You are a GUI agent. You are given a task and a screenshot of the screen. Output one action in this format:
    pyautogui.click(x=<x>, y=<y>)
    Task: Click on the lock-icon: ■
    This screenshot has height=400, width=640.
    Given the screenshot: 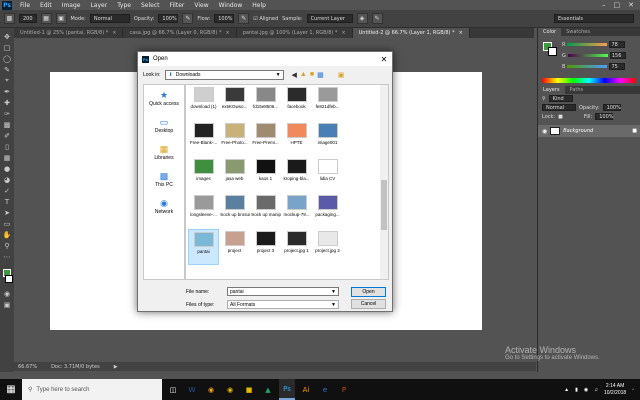 What is the action you would take?
    pyautogui.click(x=560, y=117)
    